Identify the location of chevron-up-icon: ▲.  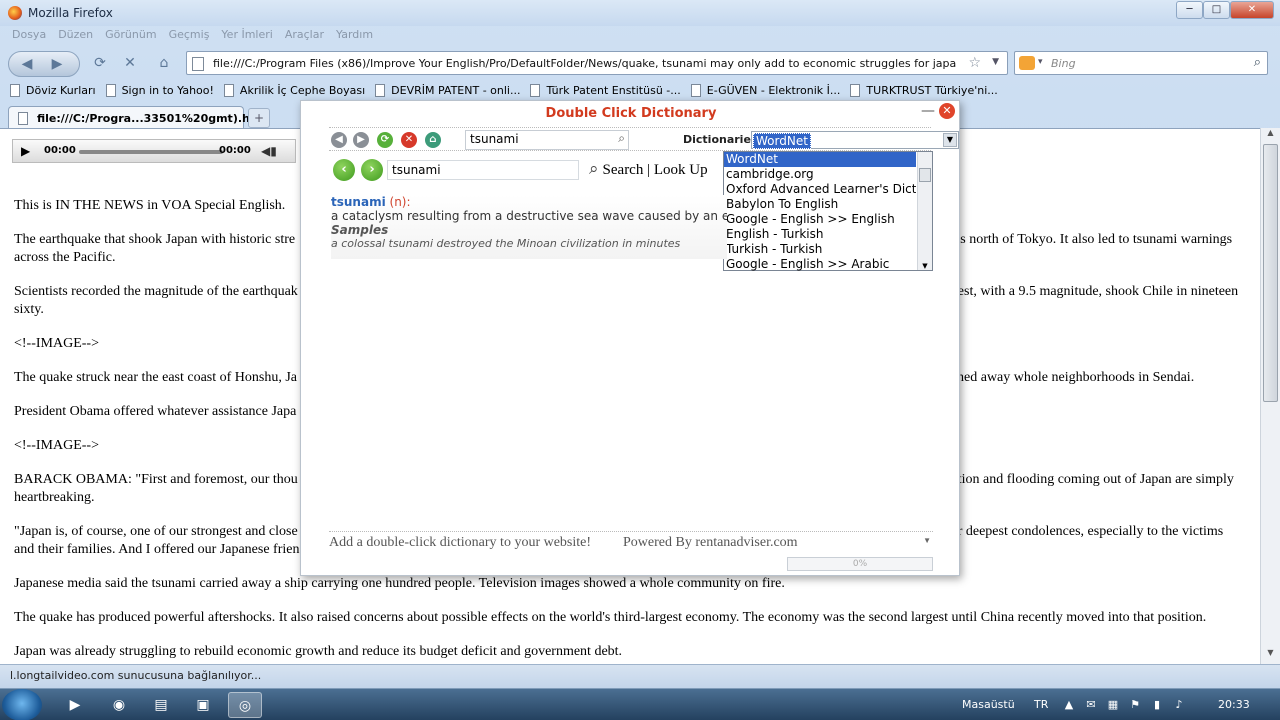
(1069, 705).